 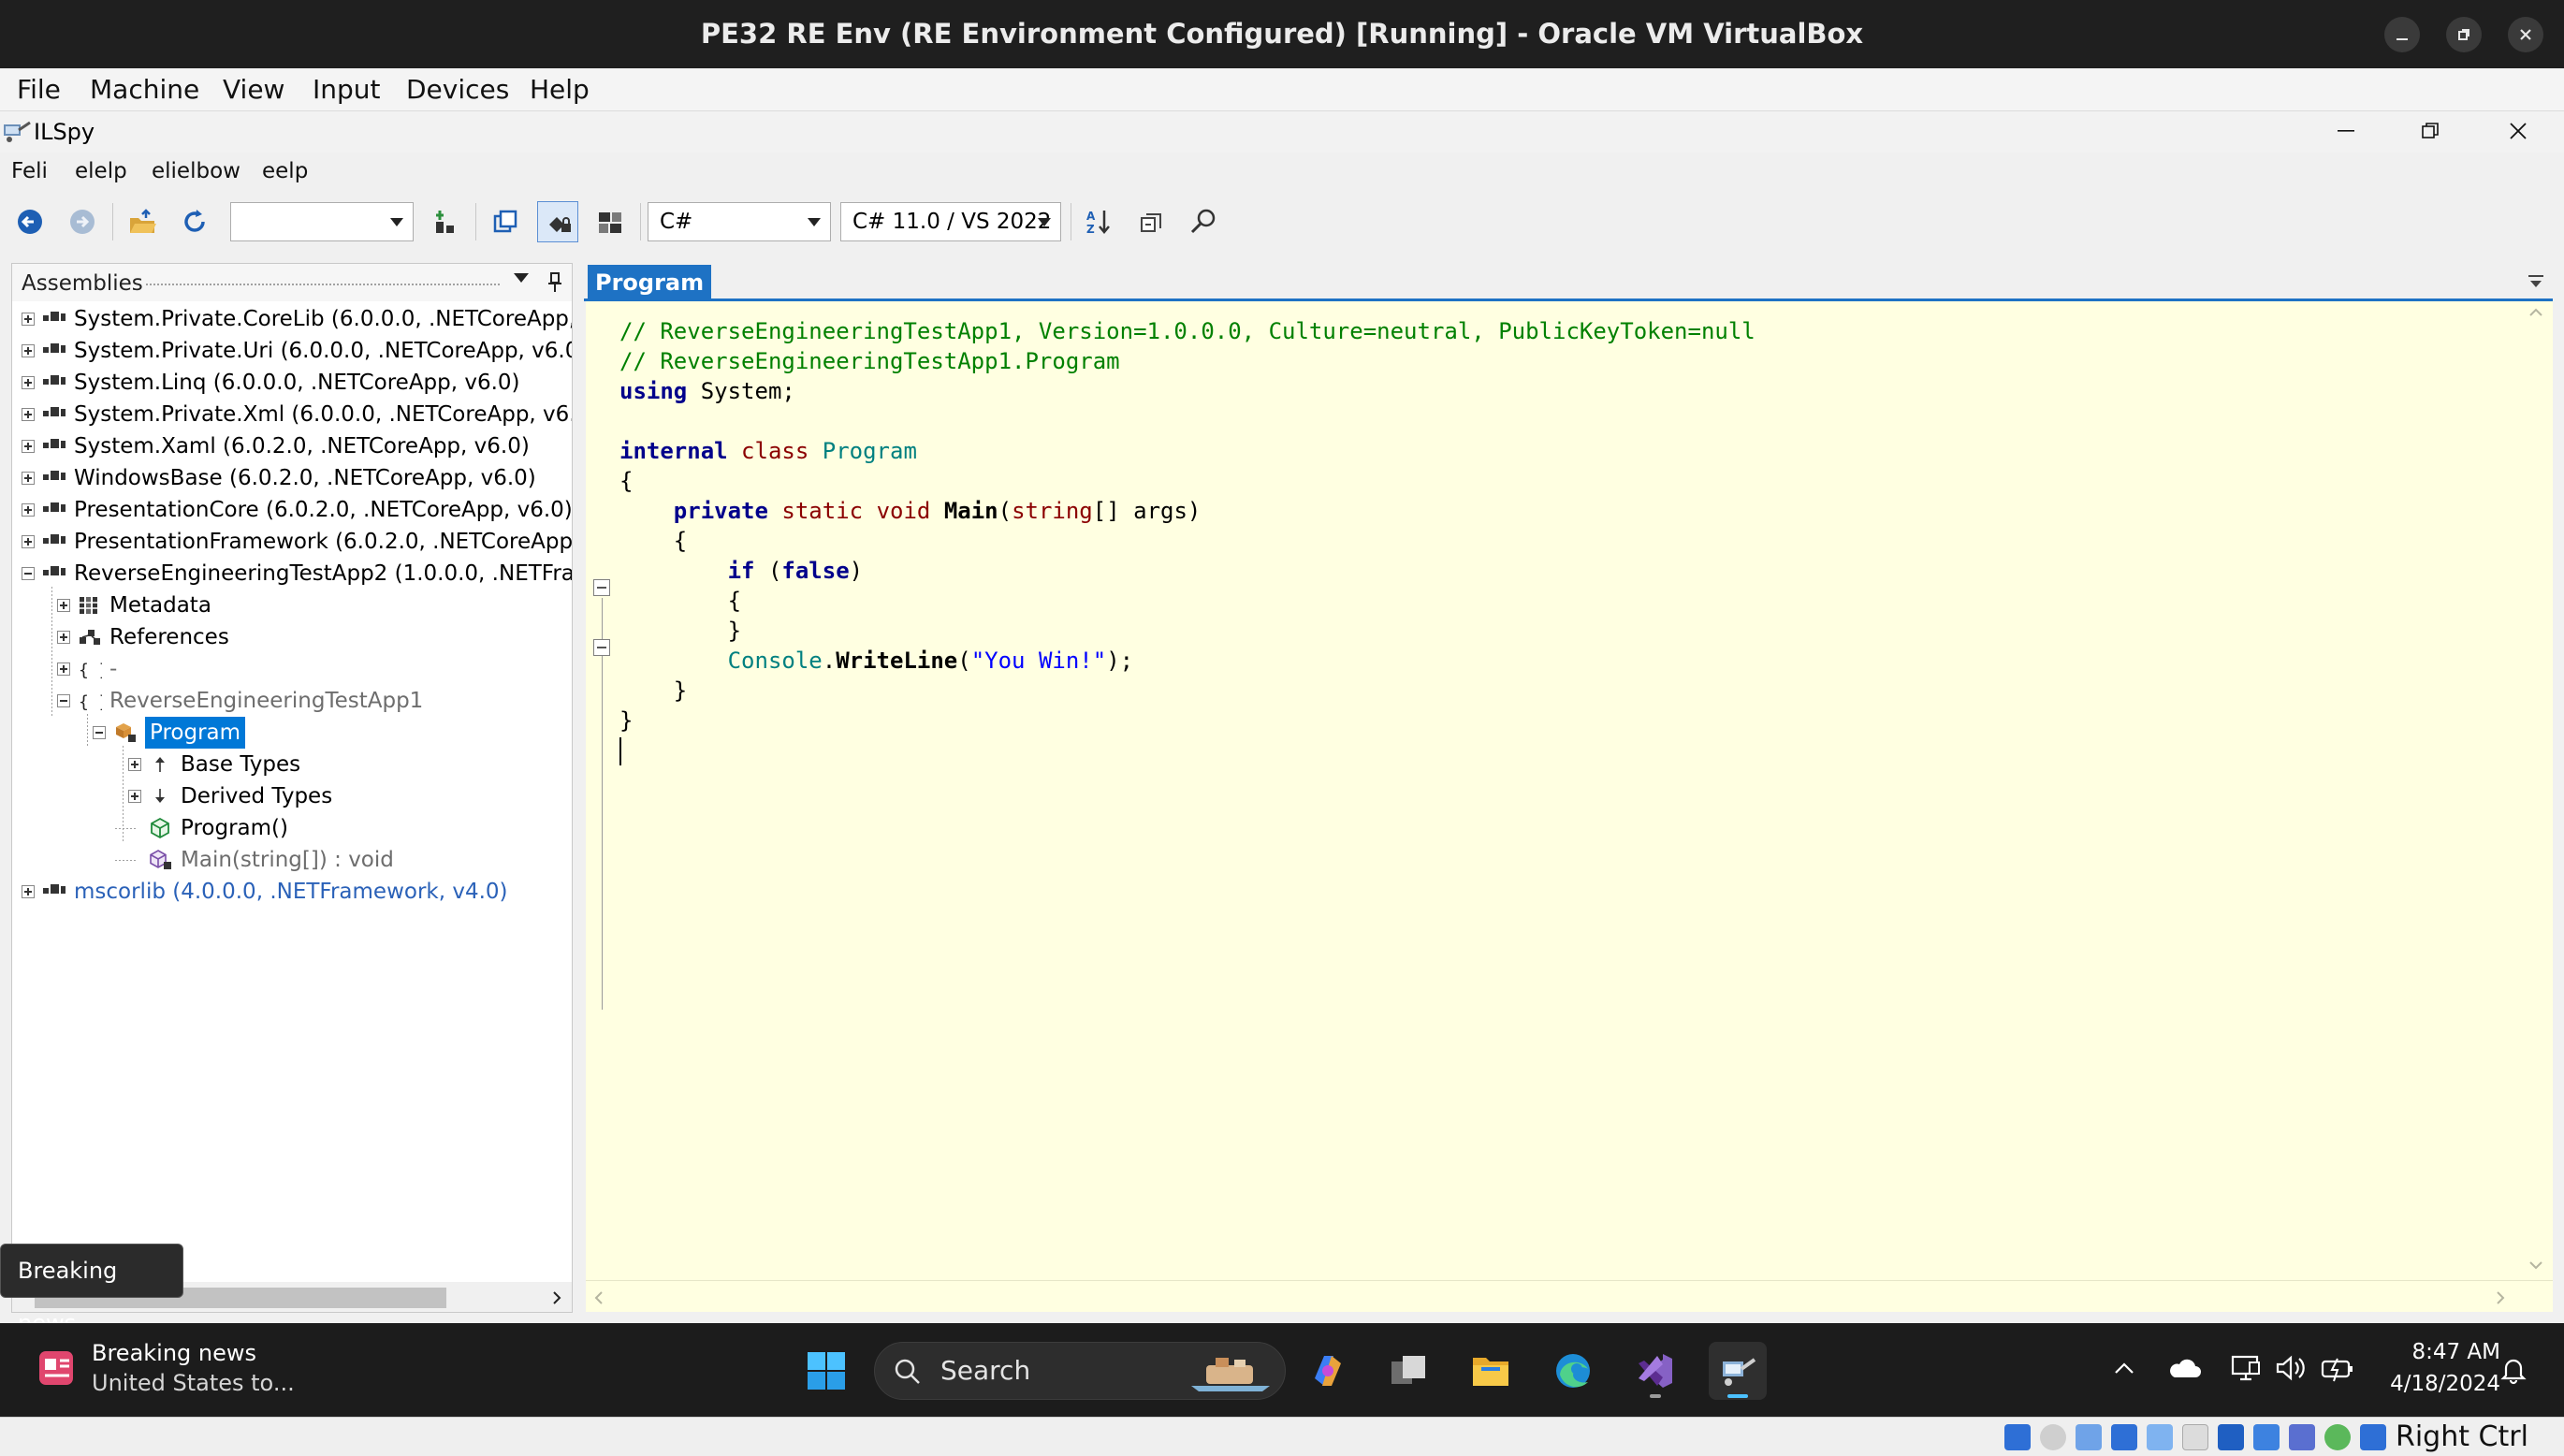 What do you see at coordinates (2513, 1370) in the screenshot?
I see `notification-bell-icon` at bounding box center [2513, 1370].